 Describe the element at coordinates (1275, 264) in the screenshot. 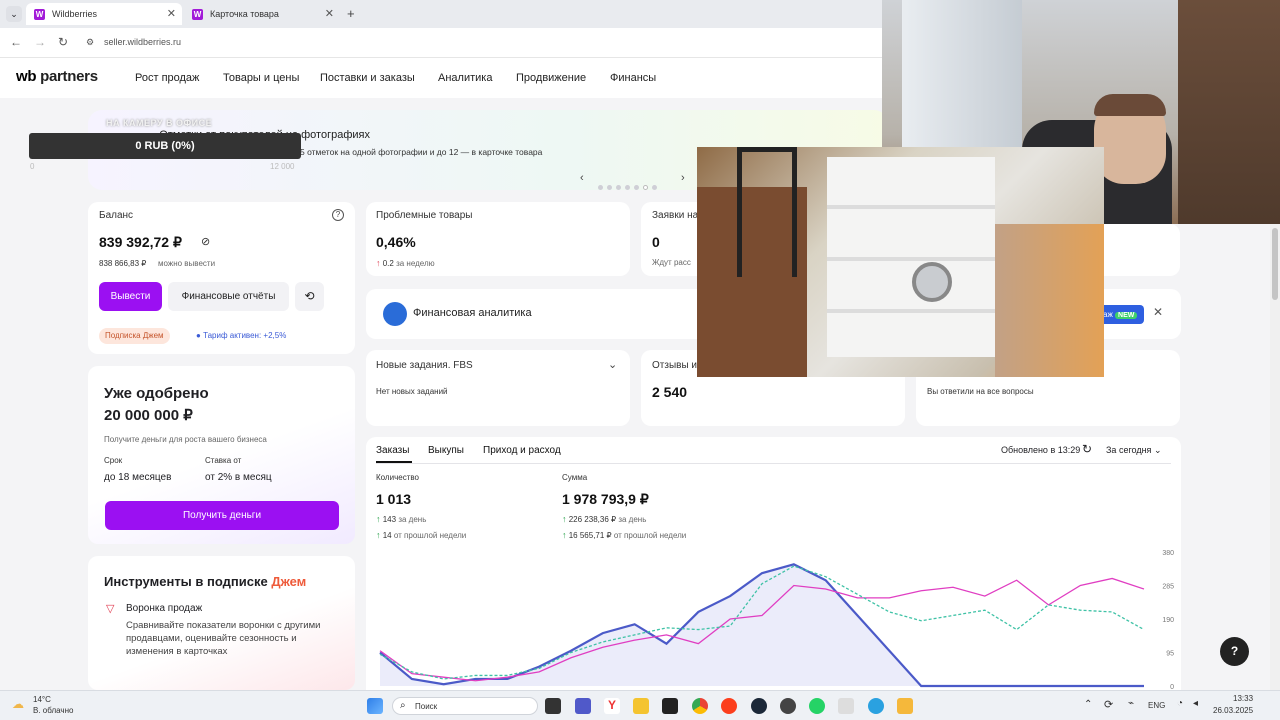

I see `scrollbar-thumb` at that location.